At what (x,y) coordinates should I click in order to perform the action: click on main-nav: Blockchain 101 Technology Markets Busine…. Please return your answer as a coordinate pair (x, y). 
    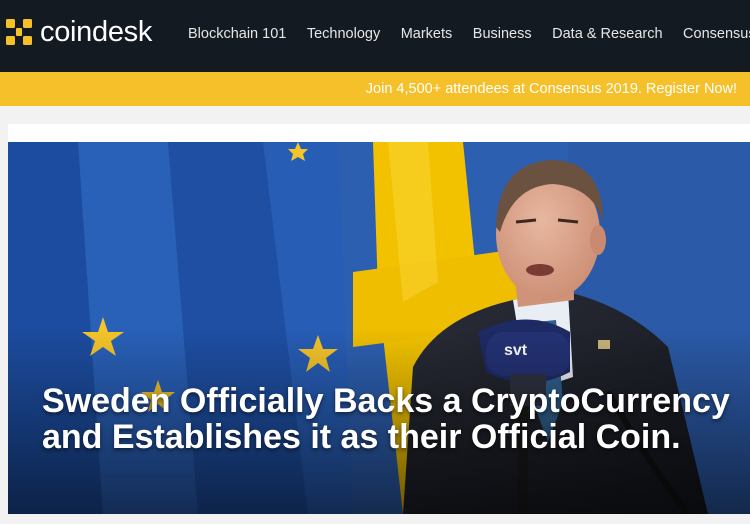
    Looking at the image, I should click on (469, 34).